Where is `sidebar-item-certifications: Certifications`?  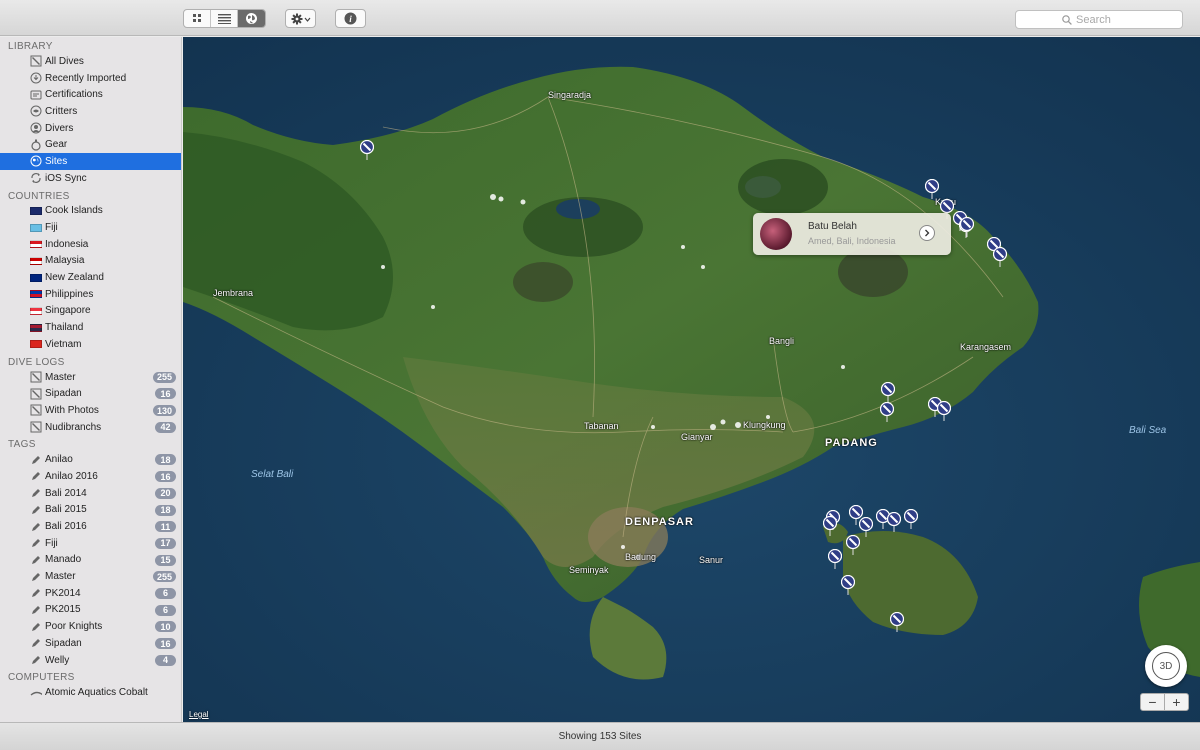 sidebar-item-certifications: Certifications is located at coordinates (90, 94).